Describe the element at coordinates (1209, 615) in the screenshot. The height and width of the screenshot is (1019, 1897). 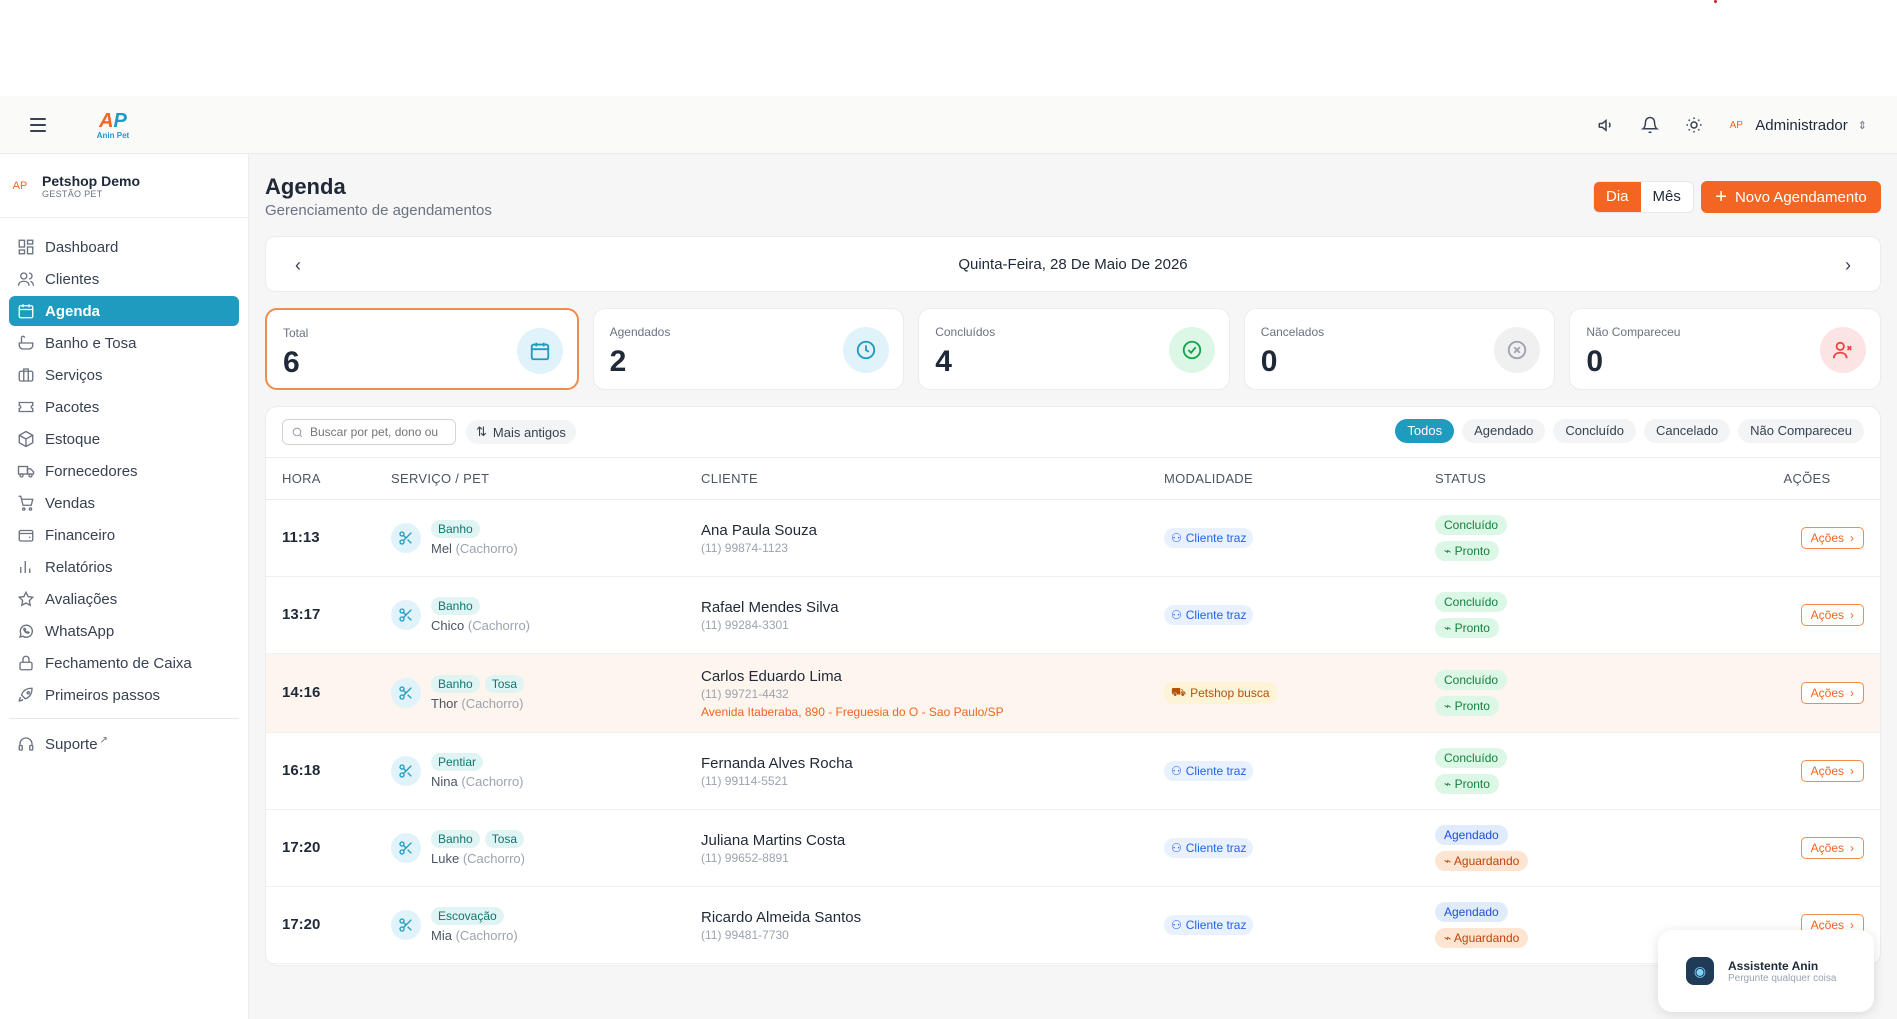
I see `modality-badge: ⚇ Cliente traz` at that location.